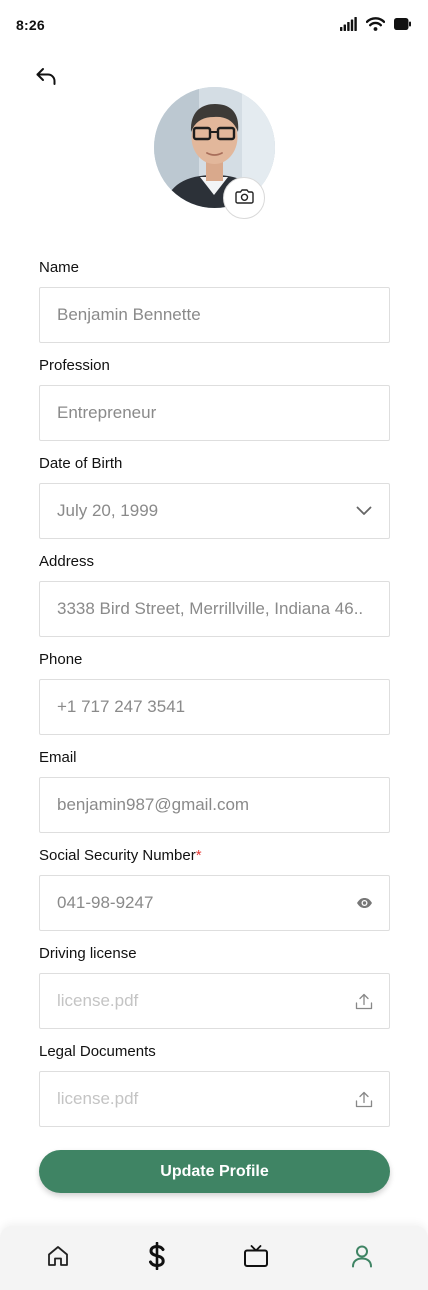 This screenshot has height=1290, width=428. I want to click on tv-icon, so click(256, 1258).